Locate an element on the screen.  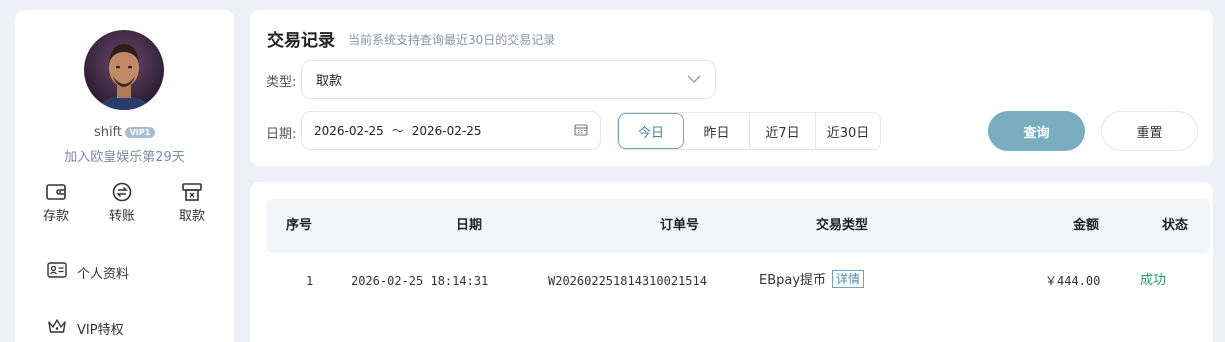
deposit-button: 存款 is located at coordinates (56, 203).